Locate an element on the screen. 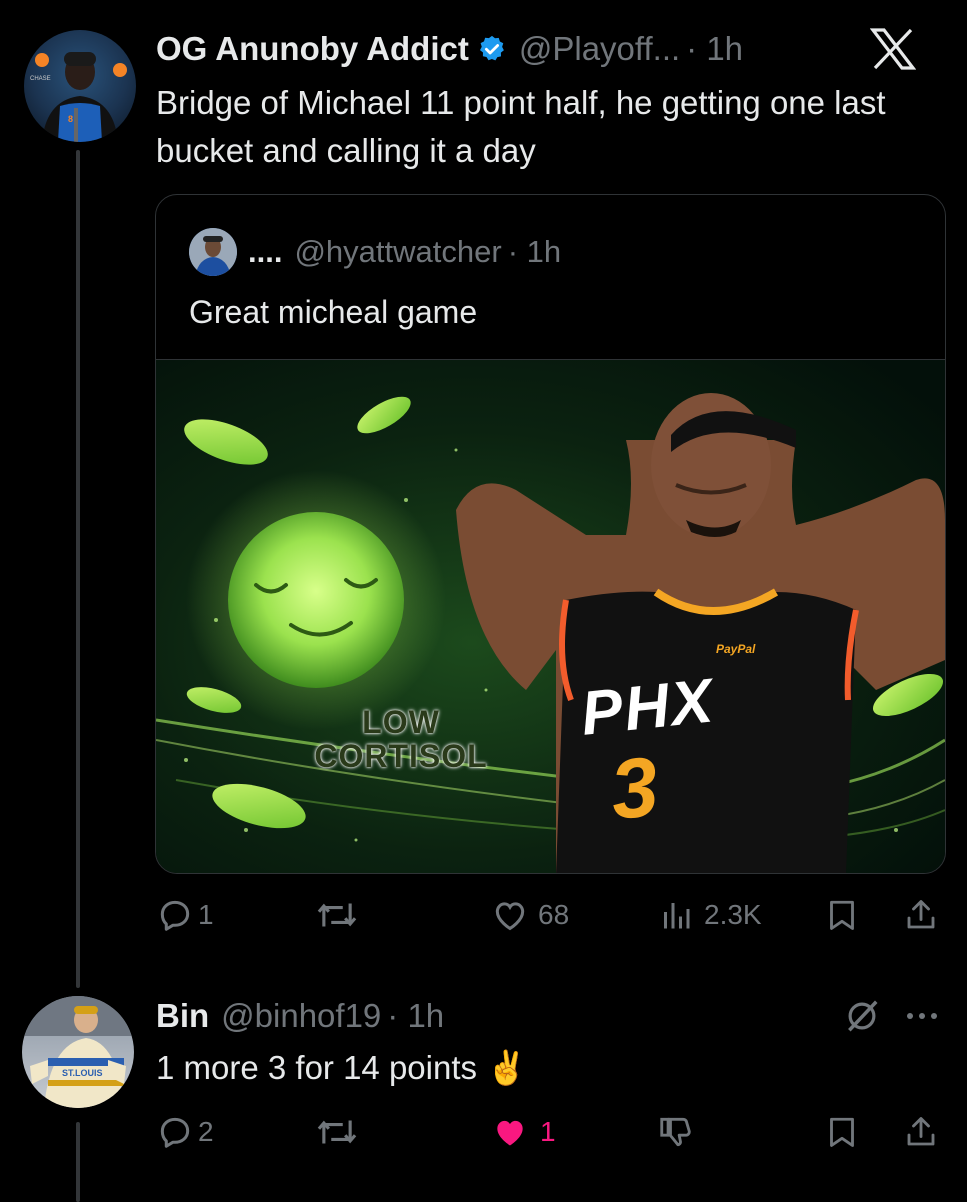 The image size is (967, 1202). reply-author-avatar: ST.LOUIS is located at coordinates (78, 1052).